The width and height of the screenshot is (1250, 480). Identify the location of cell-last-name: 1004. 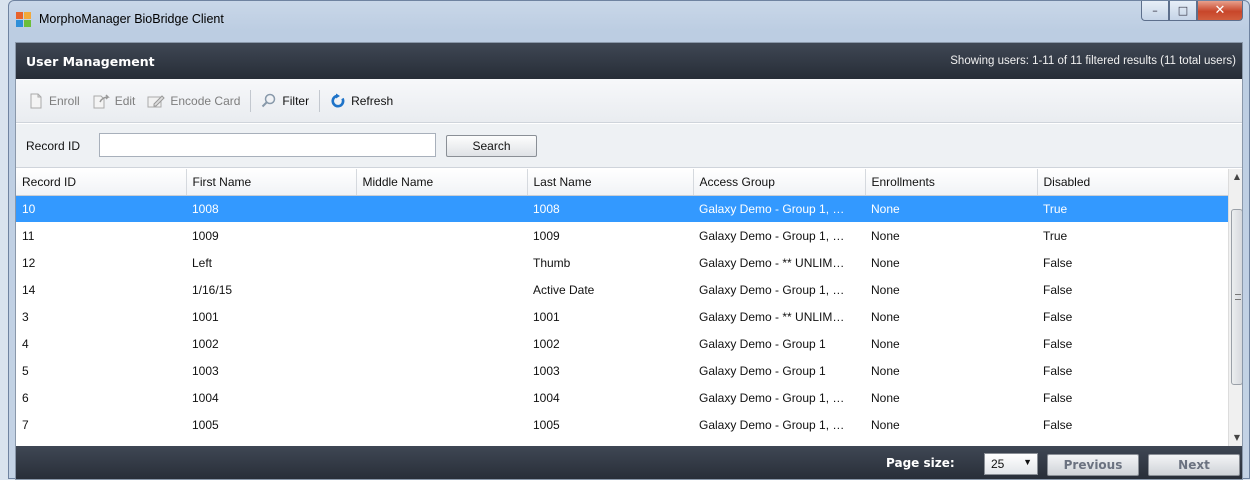
(546, 397).